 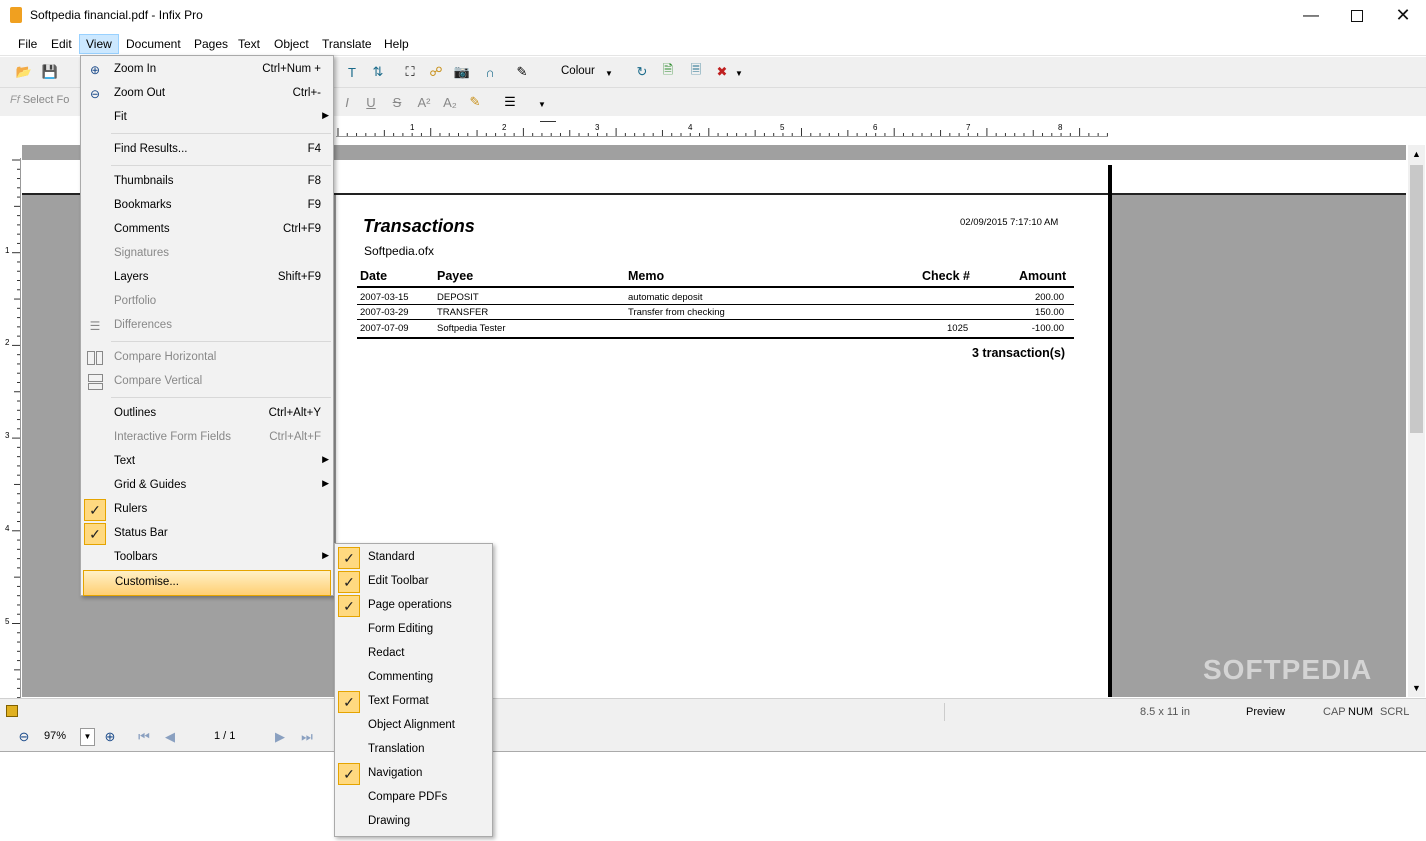 What do you see at coordinates (1047, 328) in the screenshot?
I see `cell-amount: -100.00` at bounding box center [1047, 328].